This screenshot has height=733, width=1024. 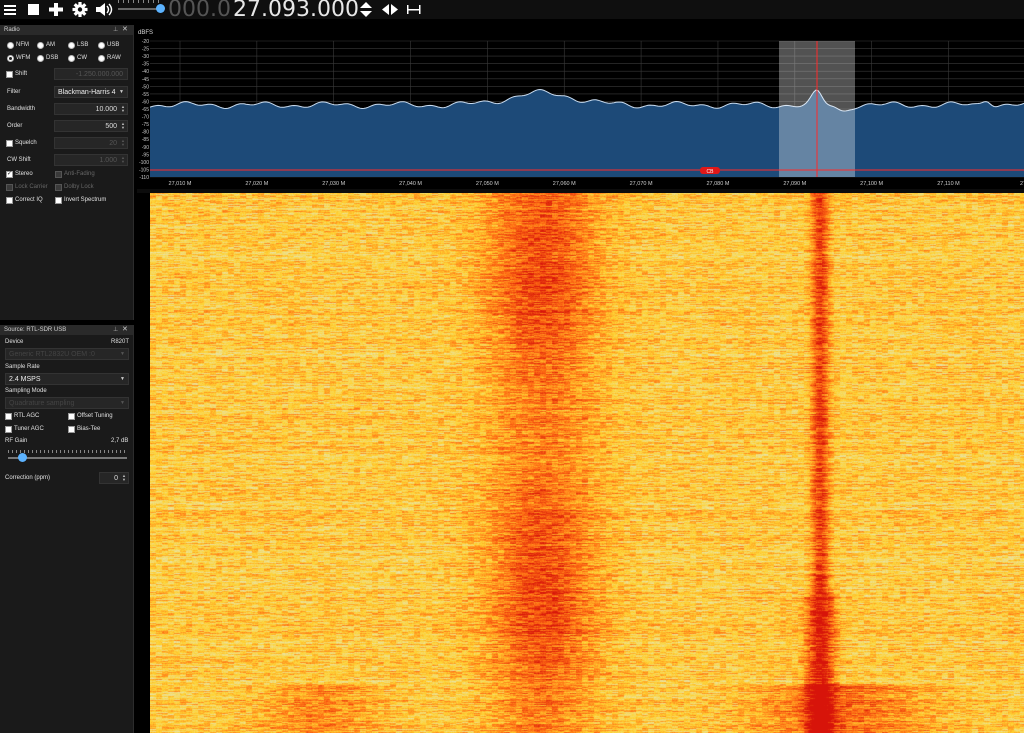 What do you see at coordinates (145, 133) in the screenshot?
I see `db-tick-label: -80` at bounding box center [145, 133].